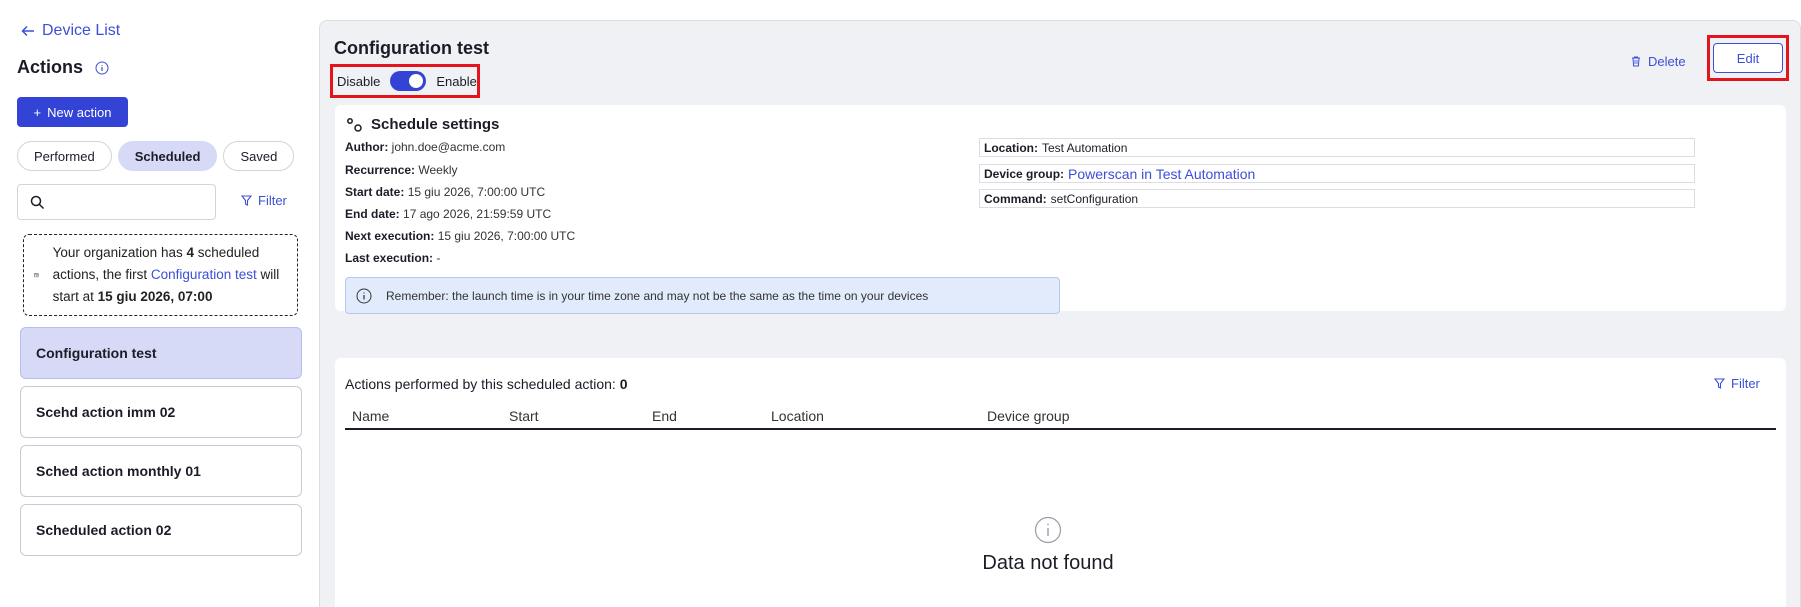 The width and height of the screenshot is (1801, 607). Describe the element at coordinates (1337, 198) in the screenshot. I see `command-field: Command: setConfiguration` at that location.